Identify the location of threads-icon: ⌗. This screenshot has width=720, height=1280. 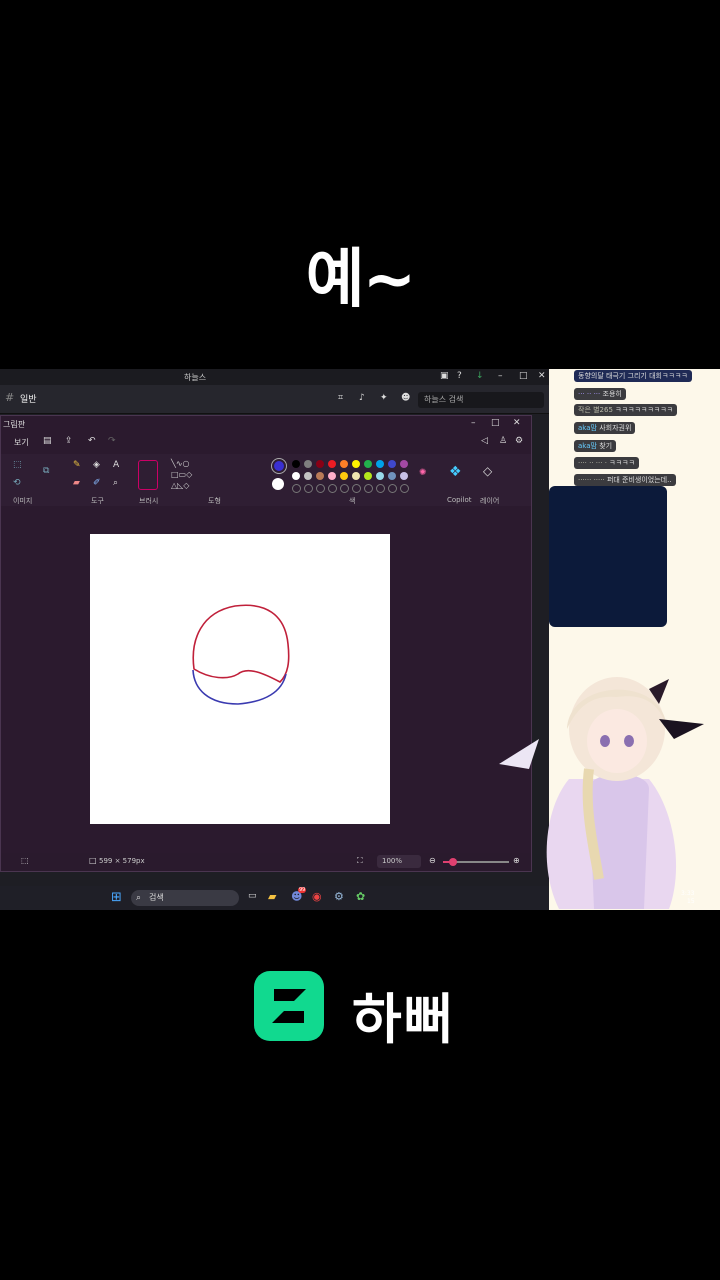
(340, 398).